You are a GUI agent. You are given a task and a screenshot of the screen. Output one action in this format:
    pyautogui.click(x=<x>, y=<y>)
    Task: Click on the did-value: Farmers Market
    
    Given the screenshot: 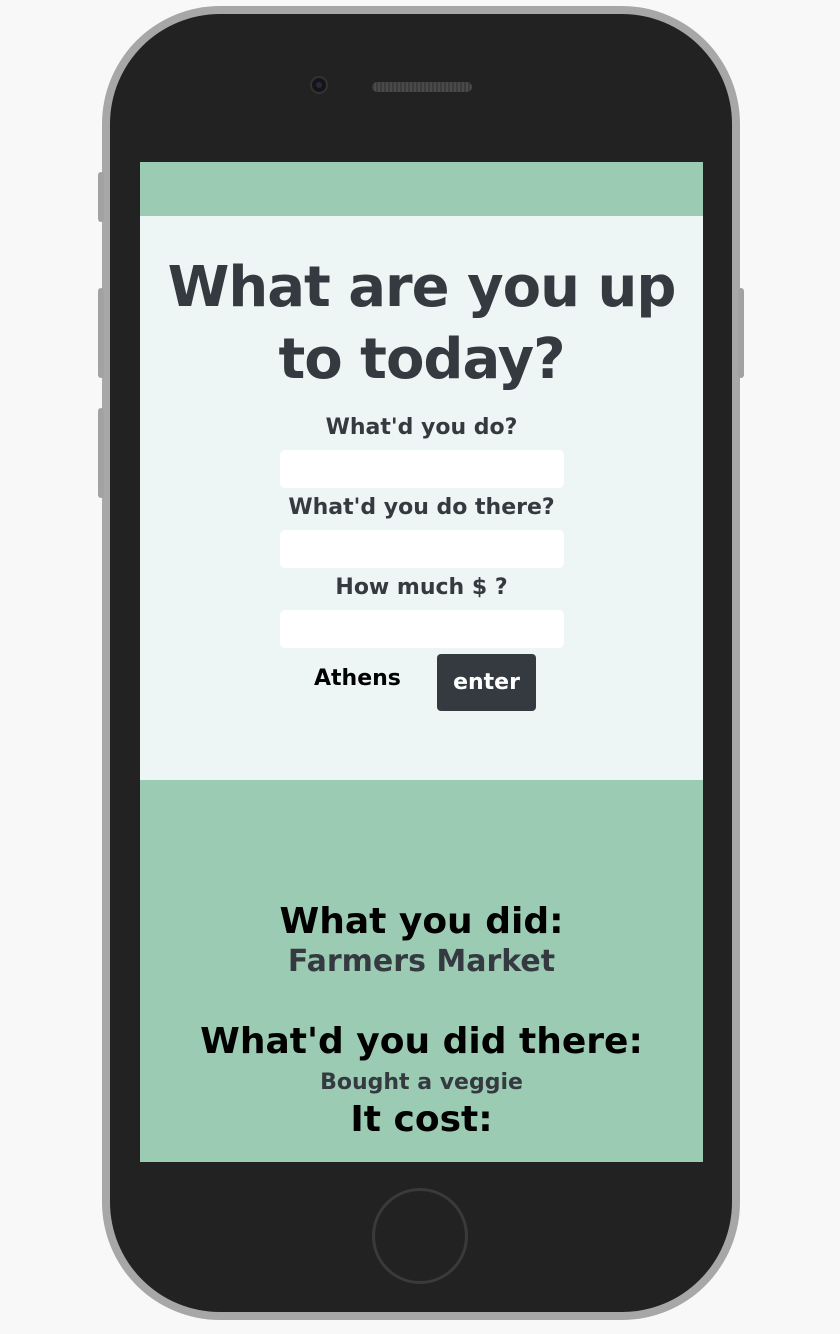 What is the action you would take?
    pyautogui.click(x=421, y=961)
    